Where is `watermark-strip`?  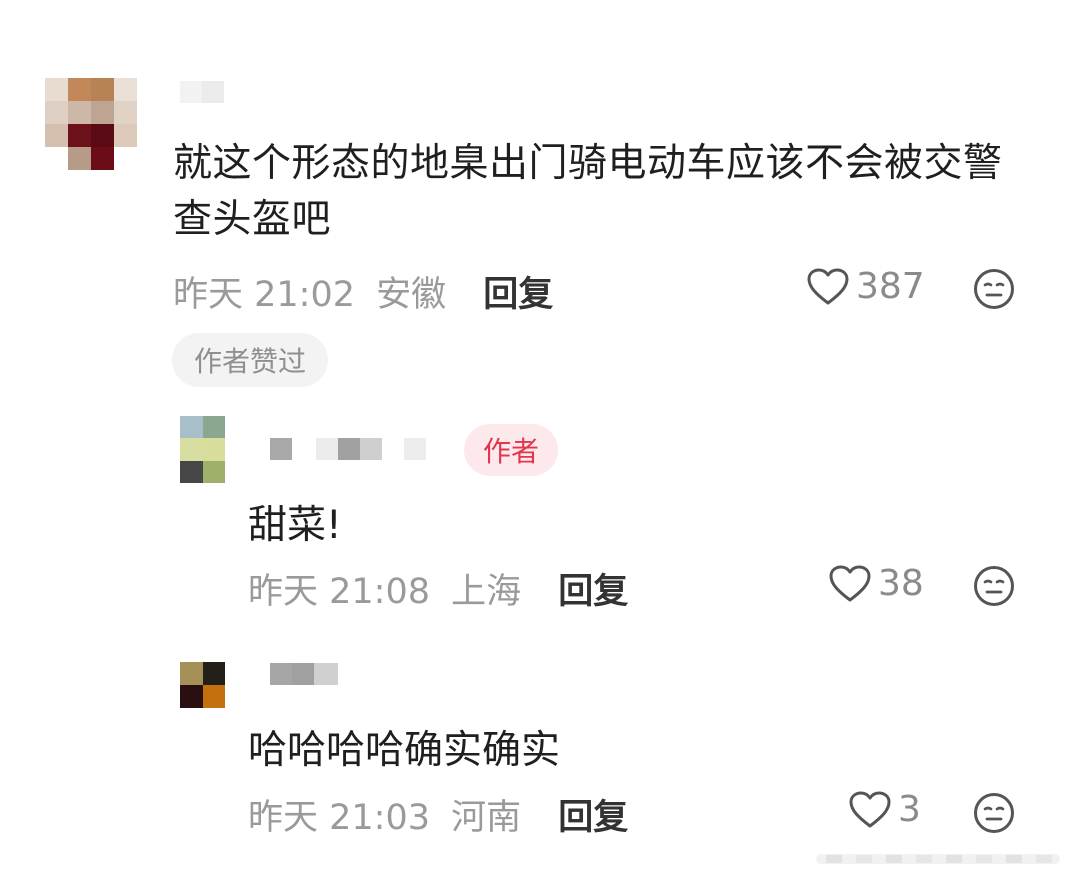 watermark-strip is located at coordinates (938, 859).